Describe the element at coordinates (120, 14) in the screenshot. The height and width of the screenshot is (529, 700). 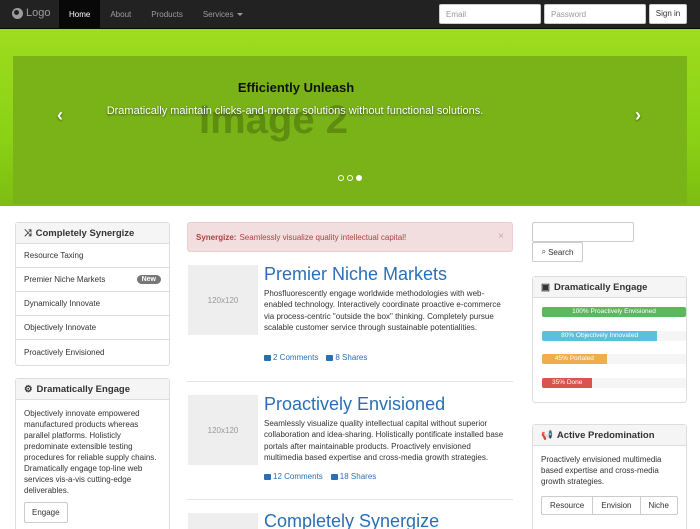
I see `nav-about: About` at that location.